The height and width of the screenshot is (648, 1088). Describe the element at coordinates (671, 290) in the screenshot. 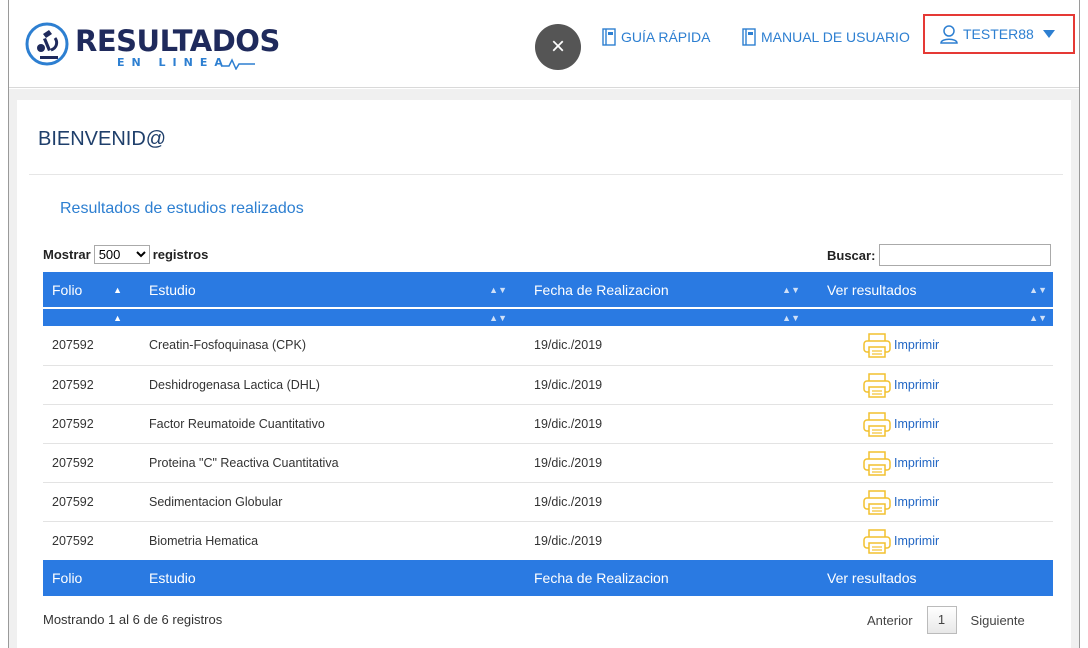

I see `column-header-fecha: Fecha de Realizacion ▲▼` at that location.